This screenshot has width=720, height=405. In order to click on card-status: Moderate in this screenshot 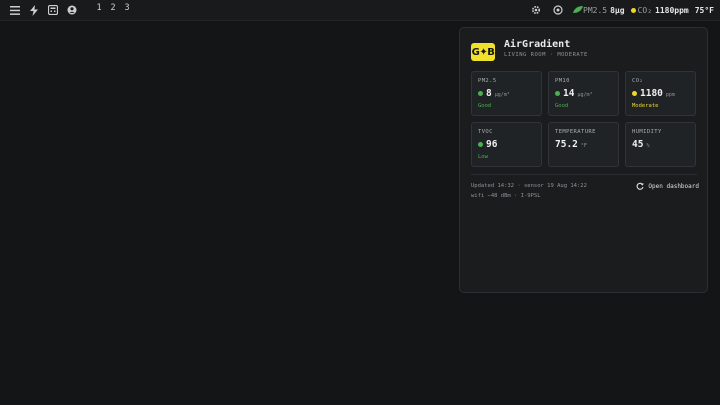, I will do `click(645, 106)`.